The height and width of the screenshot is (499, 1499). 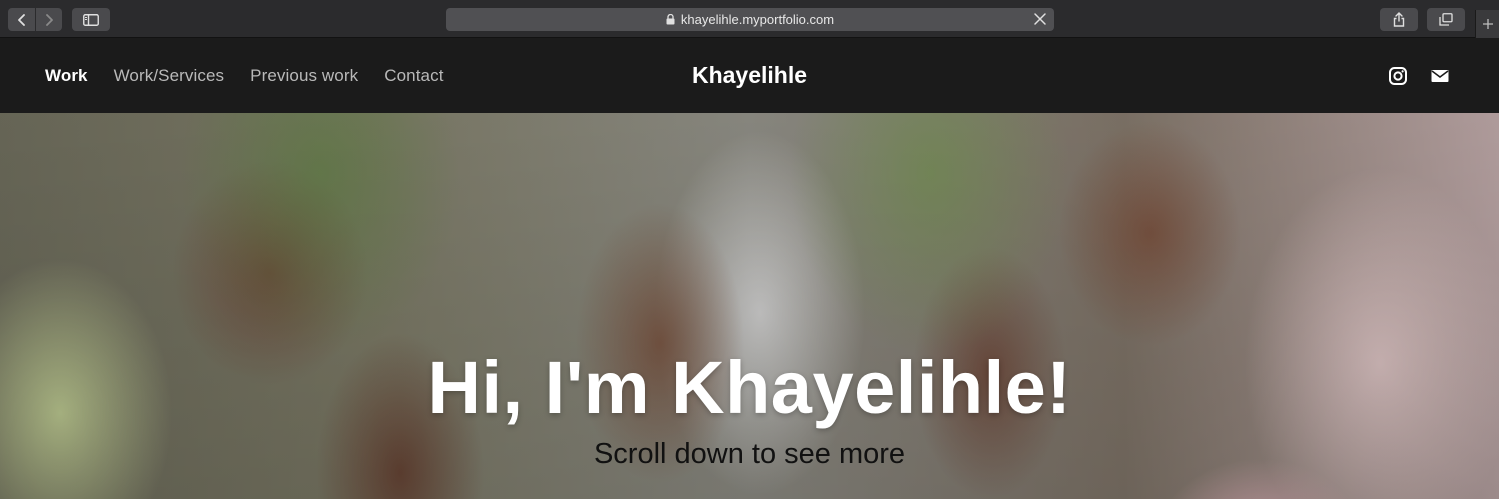 I want to click on sidebar-icon, so click(x=91, y=19).